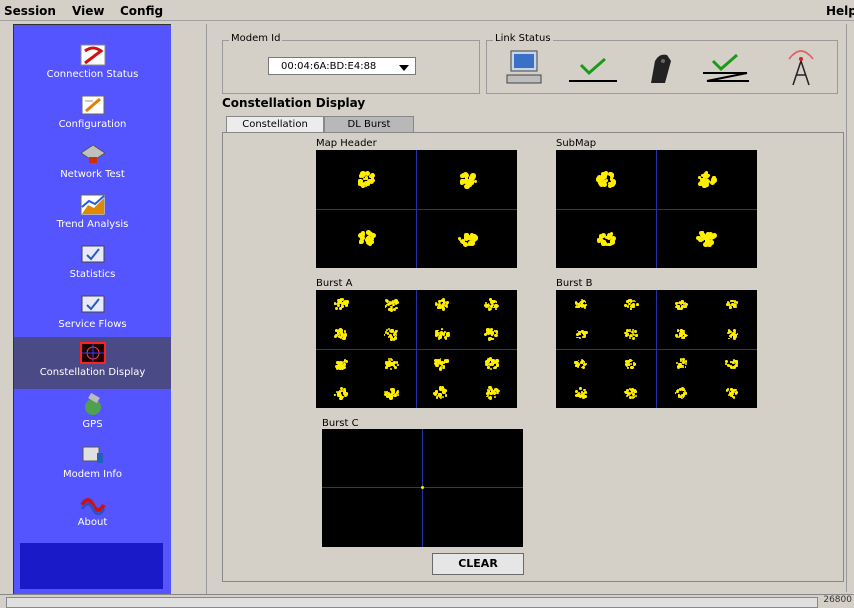 The image size is (854, 608). What do you see at coordinates (92, 522) in the screenshot?
I see `sidebar-item-label: About` at bounding box center [92, 522].